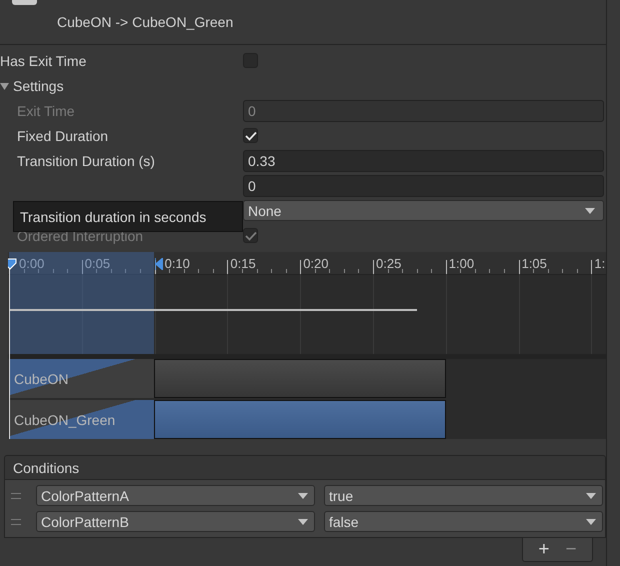  What do you see at coordinates (423, 210) in the screenshot?
I see `dropdown: None` at bounding box center [423, 210].